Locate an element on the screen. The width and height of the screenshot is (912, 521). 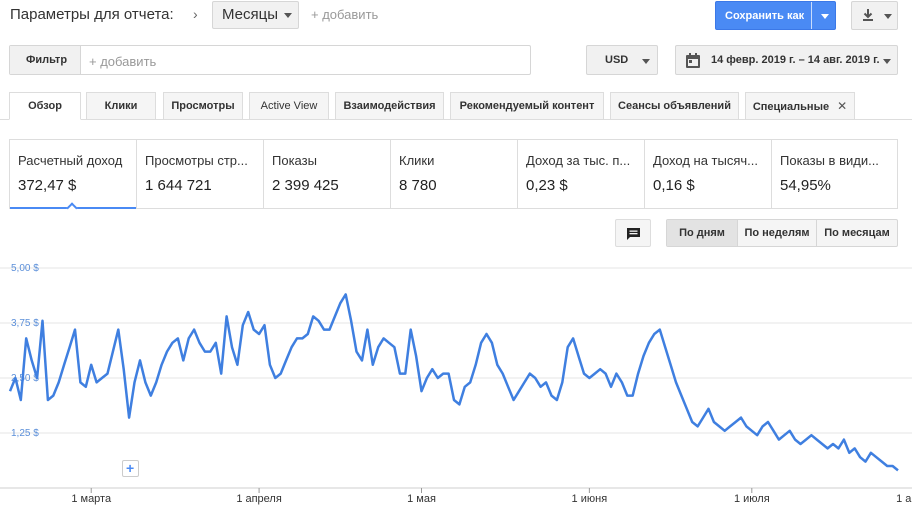
tab-overview: Обзор is located at coordinates (45, 106).